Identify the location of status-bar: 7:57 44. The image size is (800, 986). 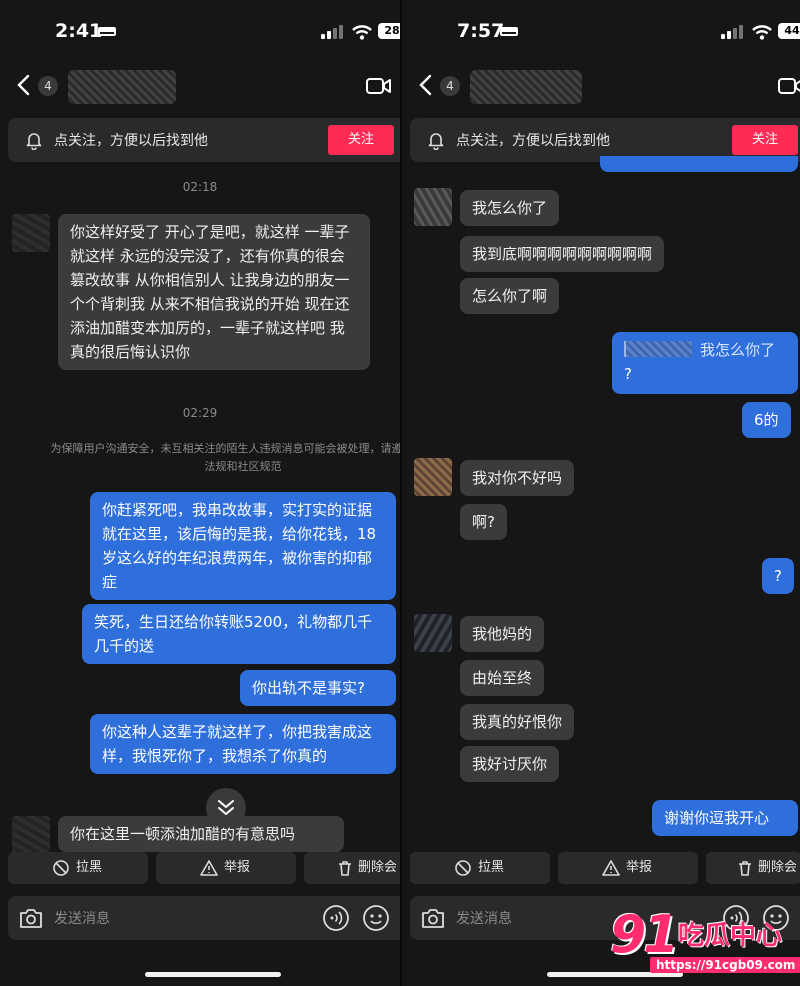
(601, 30).